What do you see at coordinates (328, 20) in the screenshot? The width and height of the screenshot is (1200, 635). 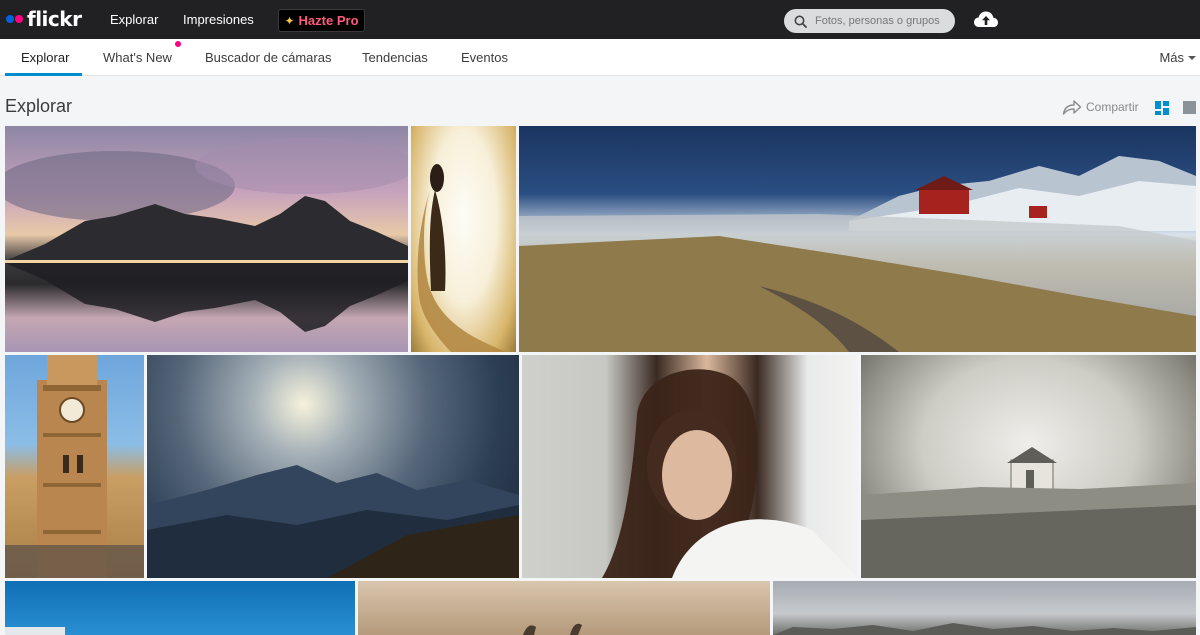 I see `hazte-pro-label: Hazte Pro` at bounding box center [328, 20].